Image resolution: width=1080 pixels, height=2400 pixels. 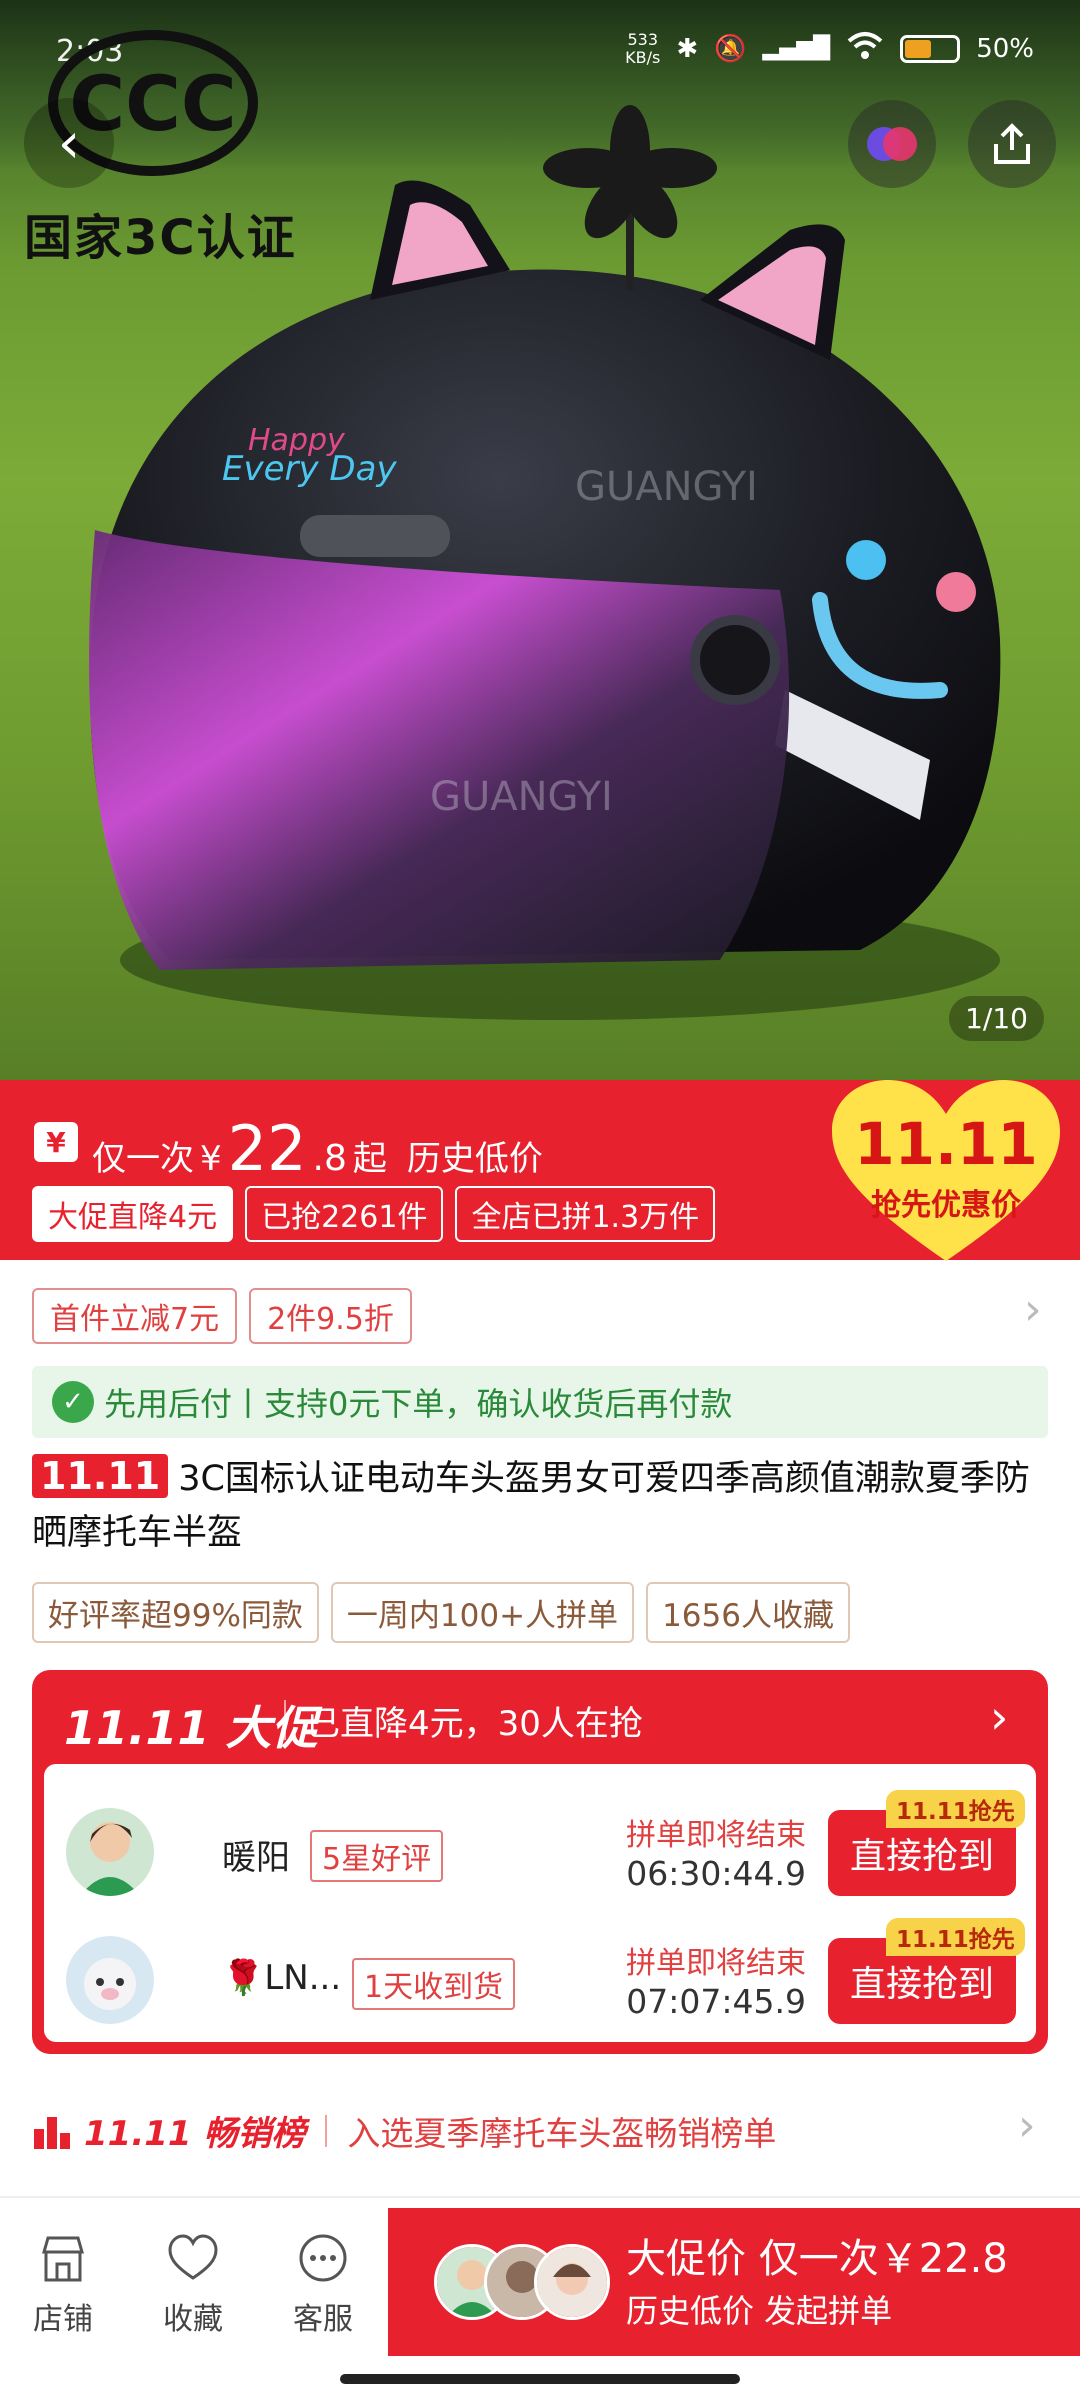 I want to click on event-title: 11.11, so click(x=946, y=1144).